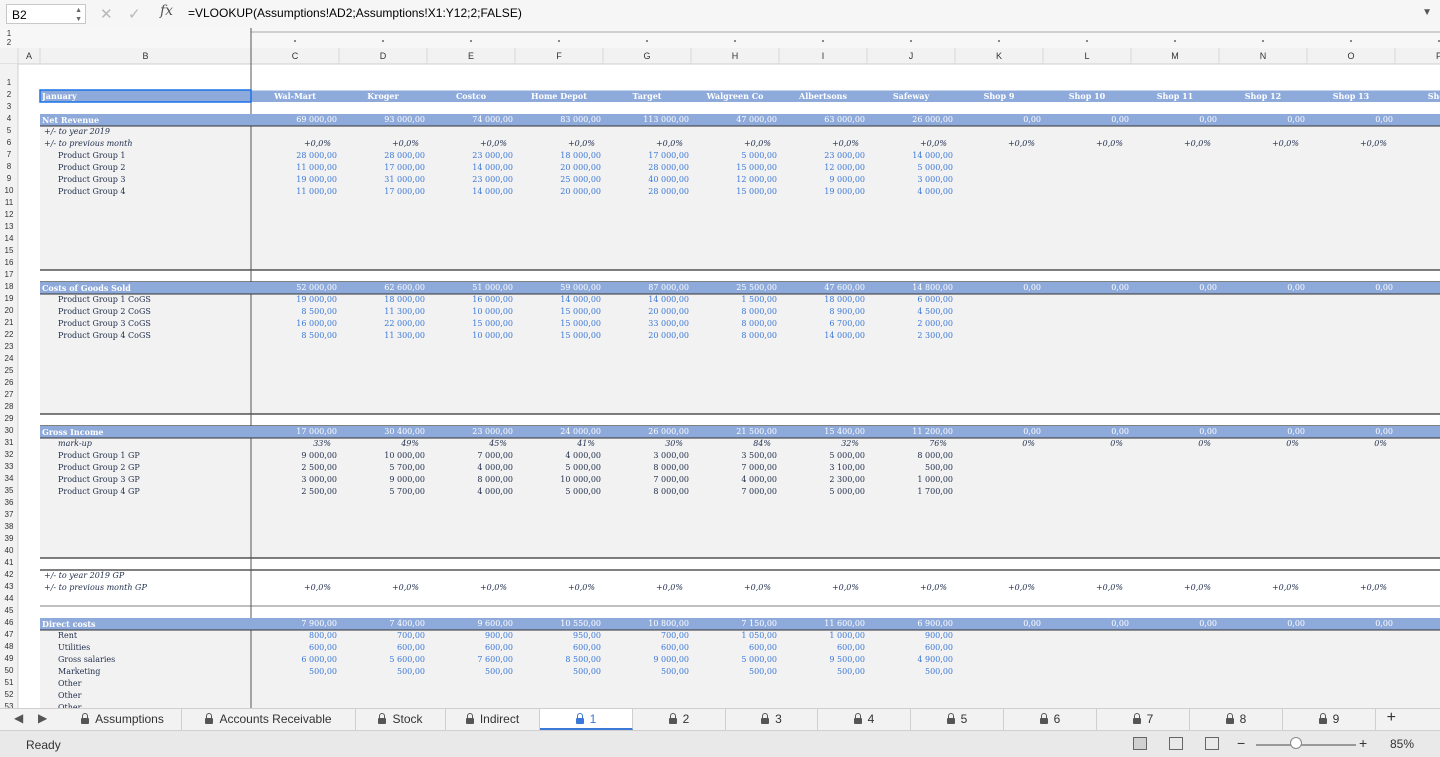 The width and height of the screenshot is (1440, 757). Describe the element at coordinates (9, 635) in the screenshot. I see `row-header: 47` at that location.